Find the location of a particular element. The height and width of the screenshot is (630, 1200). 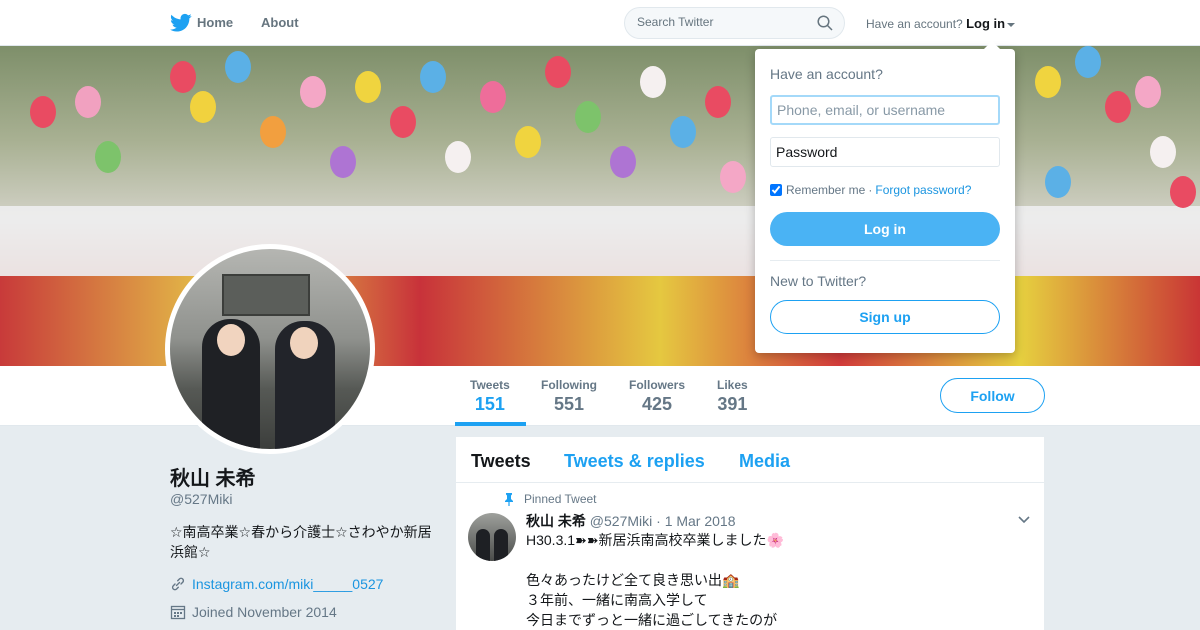

stat-likes-label: Likes is located at coordinates (732, 385).